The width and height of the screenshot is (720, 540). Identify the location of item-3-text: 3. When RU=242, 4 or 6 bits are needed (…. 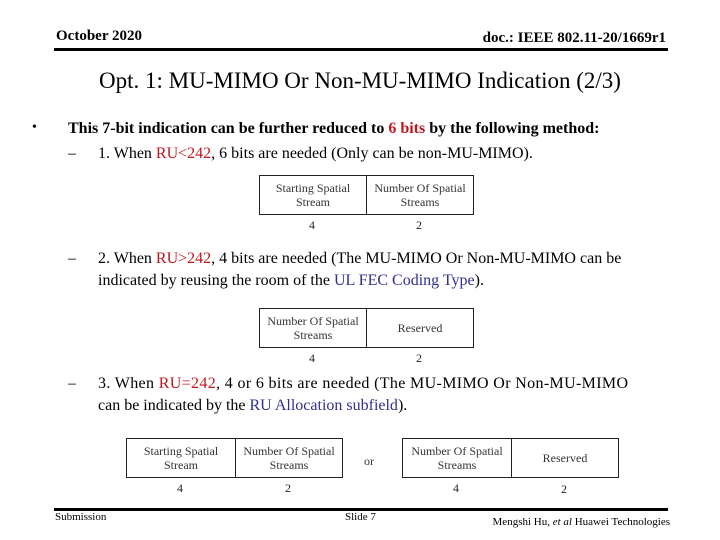
(363, 384).